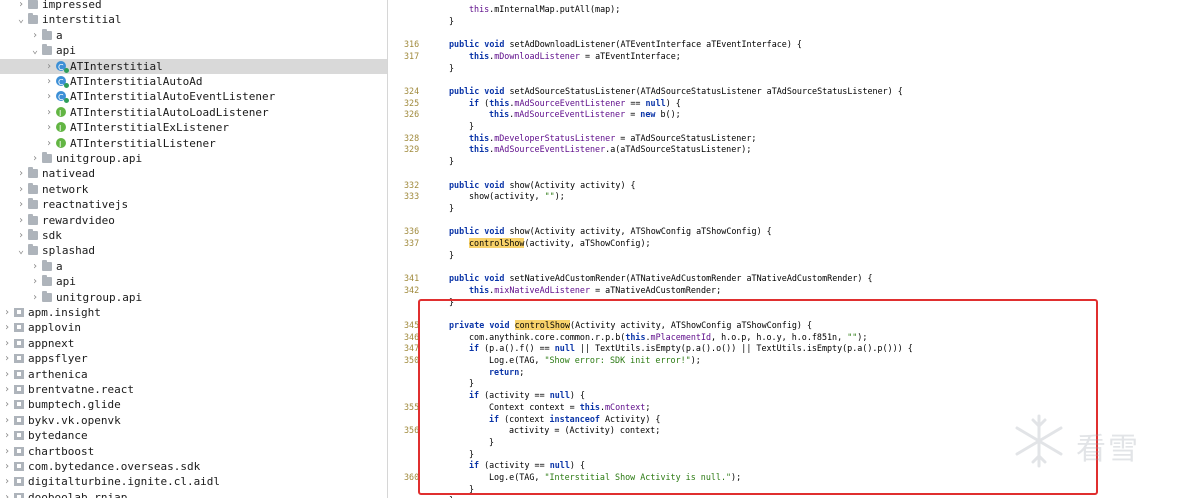 Image resolution: width=1200 pixels, height=498 pixels. What do you see at coordinates (47, 281) in the screenshot?
I see `folder-icon` at bounding box center [47, 281].